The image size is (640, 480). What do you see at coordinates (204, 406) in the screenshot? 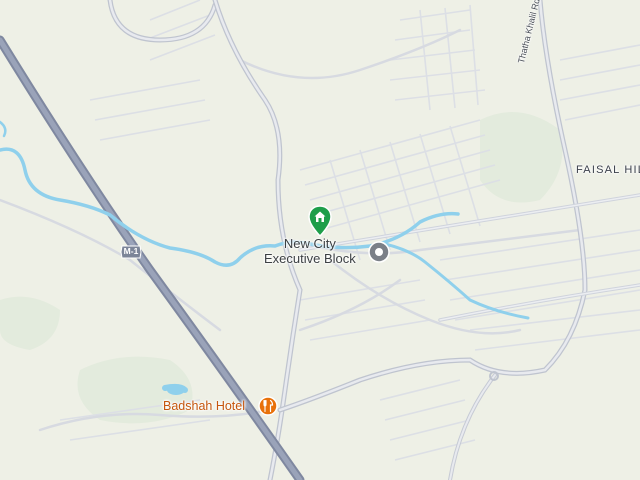
I see `restaurant-label-badshah-hotel: Badshah Hotel` at bounding box center [204, 406].